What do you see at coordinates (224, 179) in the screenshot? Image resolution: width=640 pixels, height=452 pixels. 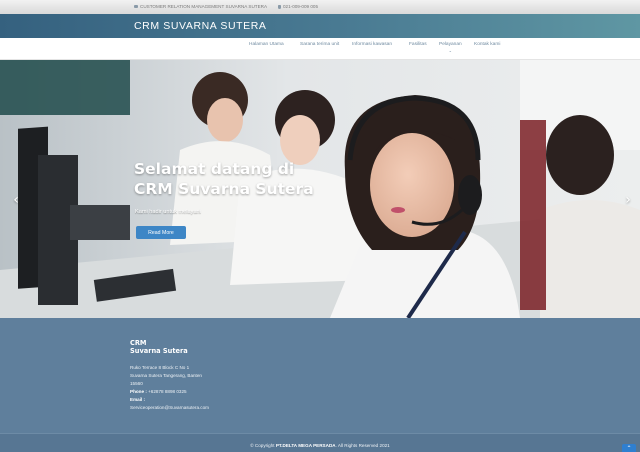 I see `hero-title: Selamat datang di CRM Suvarna Sutera` at bounding box center [224, 179].